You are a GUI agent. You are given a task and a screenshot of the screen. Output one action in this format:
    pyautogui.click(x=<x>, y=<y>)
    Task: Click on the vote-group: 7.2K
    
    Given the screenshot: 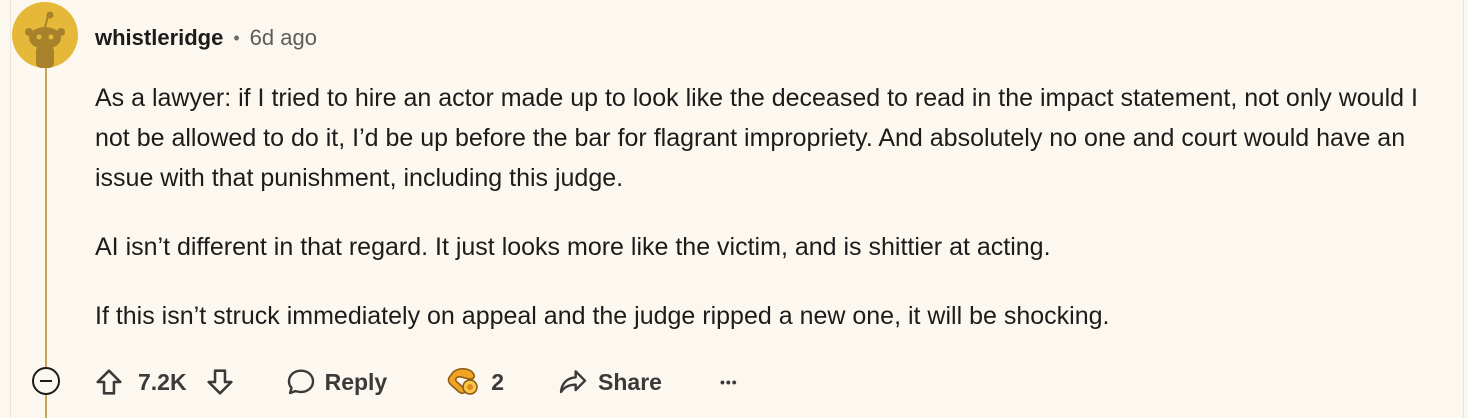 What is the action you would take?
    pyautogui.click(x=164, y=382)
    